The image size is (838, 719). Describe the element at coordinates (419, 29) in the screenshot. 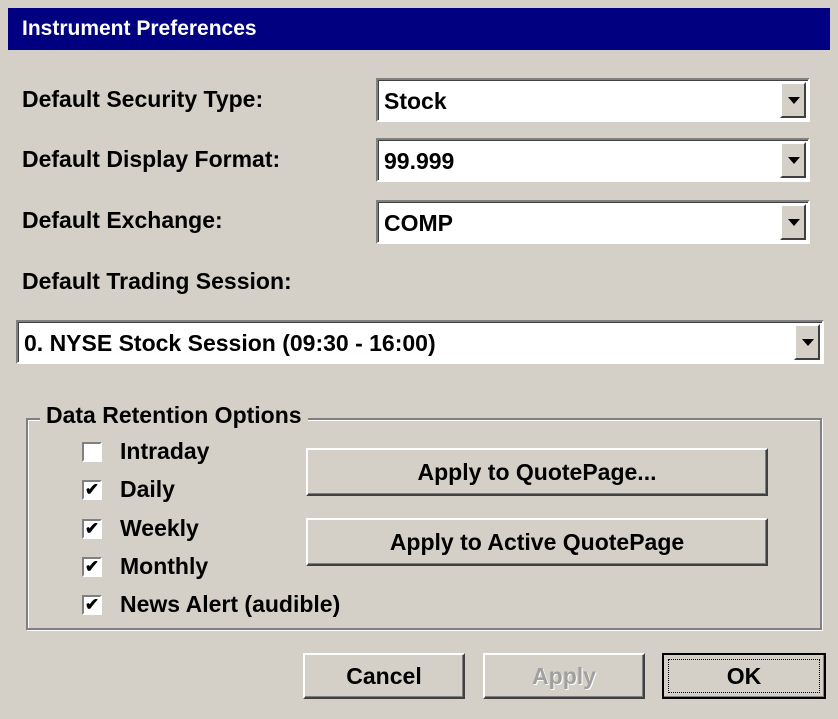

I see `title-bar: Instrument Preferences` at that location.